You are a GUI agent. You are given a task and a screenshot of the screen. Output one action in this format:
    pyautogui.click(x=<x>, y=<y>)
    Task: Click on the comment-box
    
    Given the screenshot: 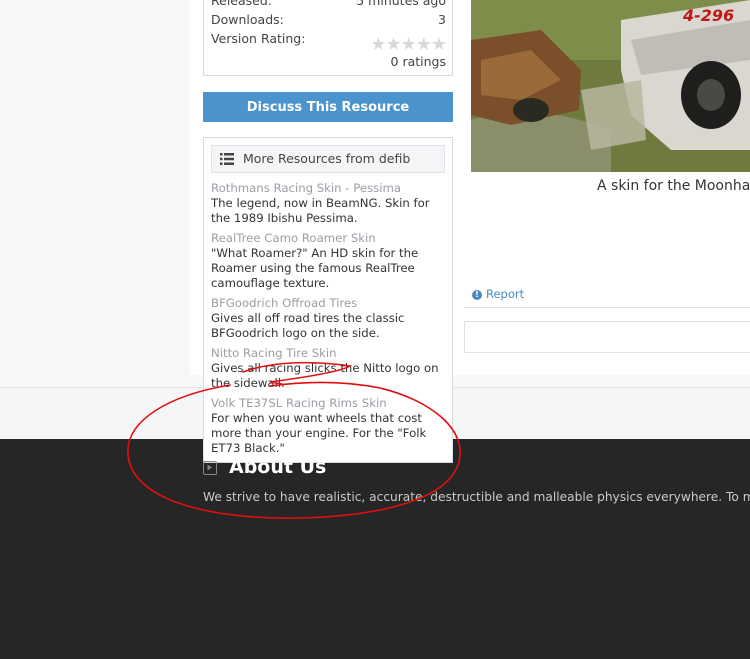 What is the action you would take?
    pyautogui.click(x=607, y=337)
    